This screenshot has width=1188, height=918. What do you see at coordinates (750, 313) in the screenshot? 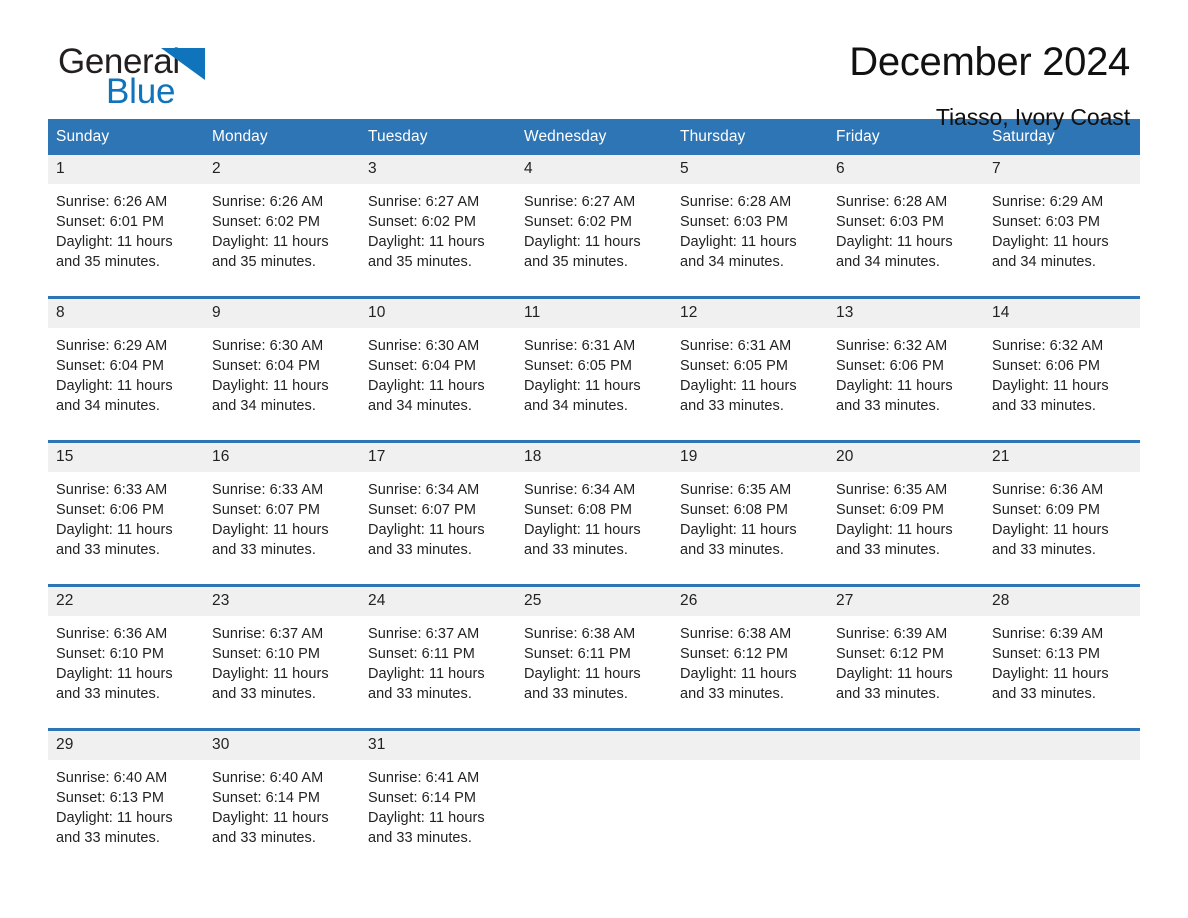
I see `day-number: 12` at bounding box center [750, 313].